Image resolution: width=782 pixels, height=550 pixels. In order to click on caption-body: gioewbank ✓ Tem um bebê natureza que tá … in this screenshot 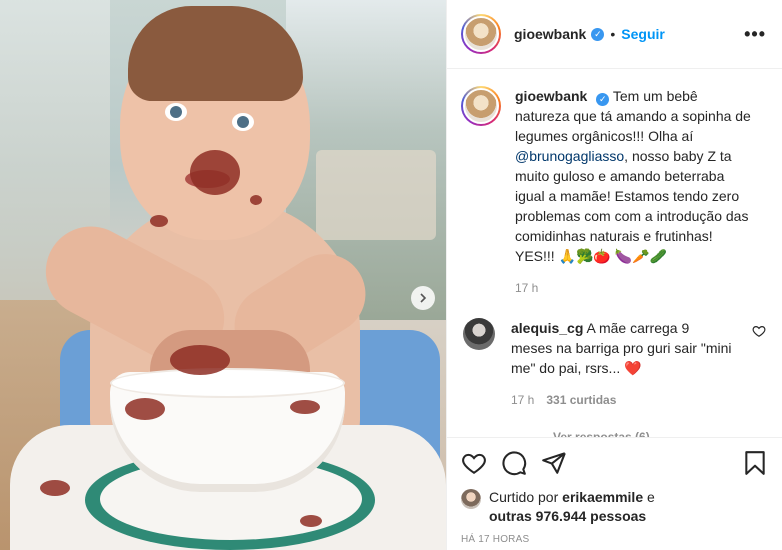, I will do `click(635, 192)`.